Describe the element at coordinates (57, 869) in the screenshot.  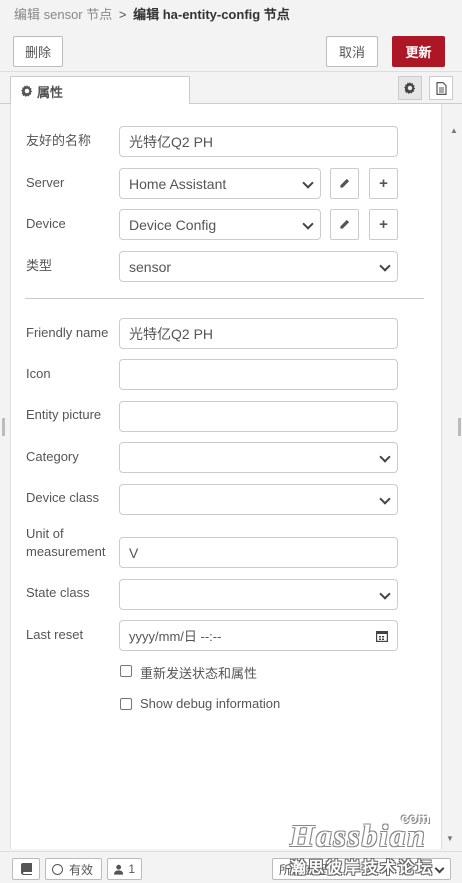
I see `status-circle-icon` at that location.